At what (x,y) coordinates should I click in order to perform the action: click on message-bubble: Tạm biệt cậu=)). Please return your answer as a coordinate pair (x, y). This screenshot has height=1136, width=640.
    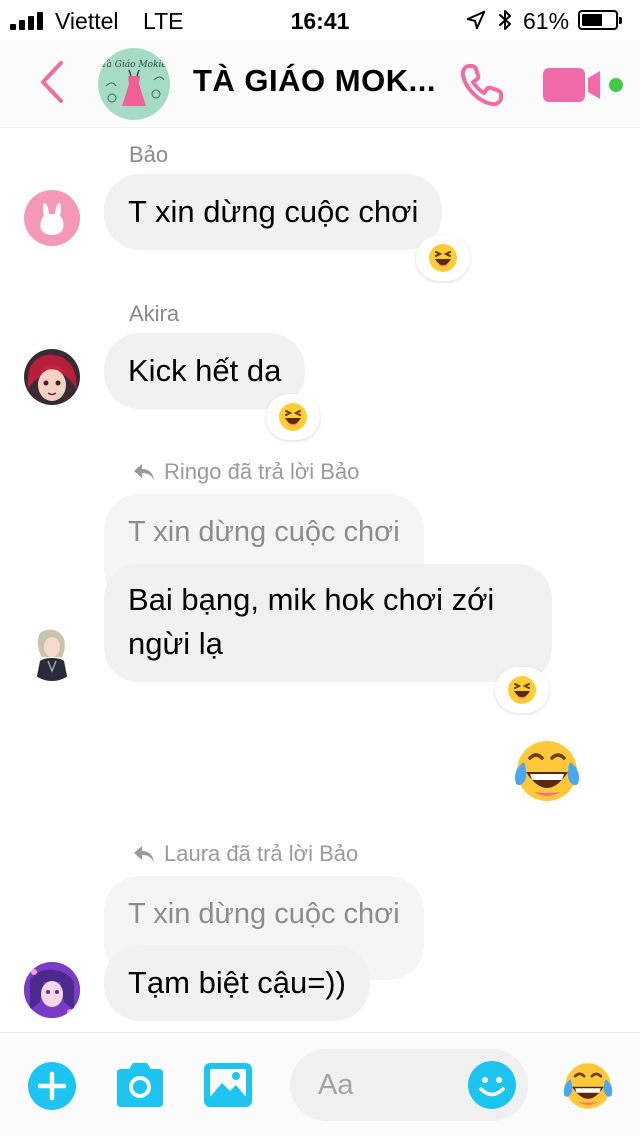
    Looking at the image, I should click on (237, 983).